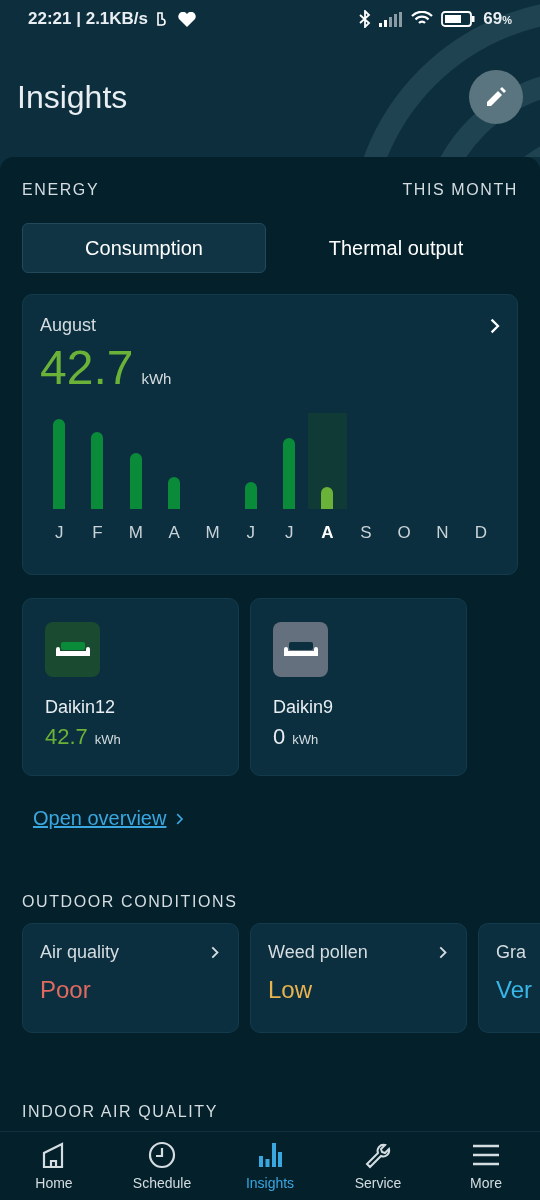 The image size is (540, 1200). What do you see at coordinates (460, 190) in the screenshot?
I see `period-label: THIS MONTH` at bounding box center [460, 190].